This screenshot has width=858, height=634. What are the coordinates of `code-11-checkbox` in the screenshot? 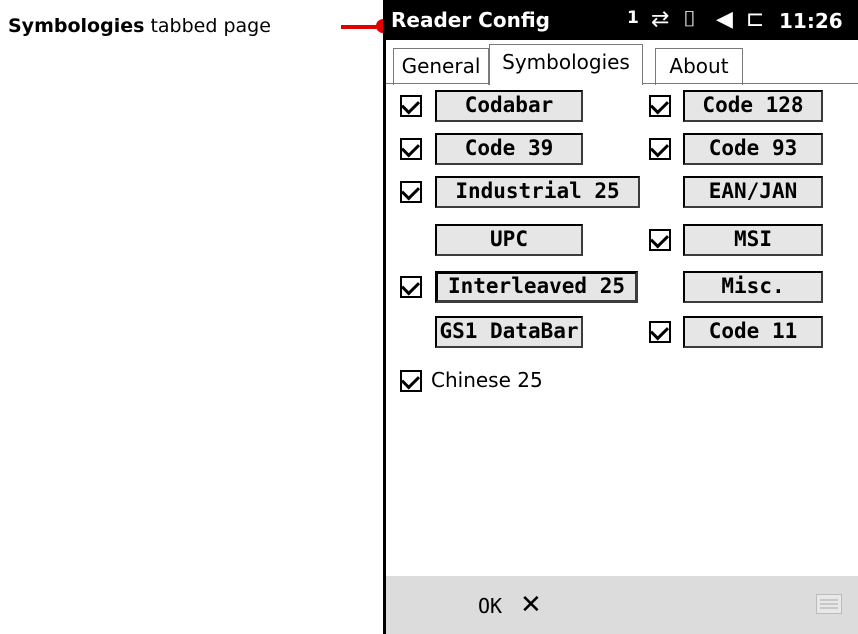 It's located at (660, 332).